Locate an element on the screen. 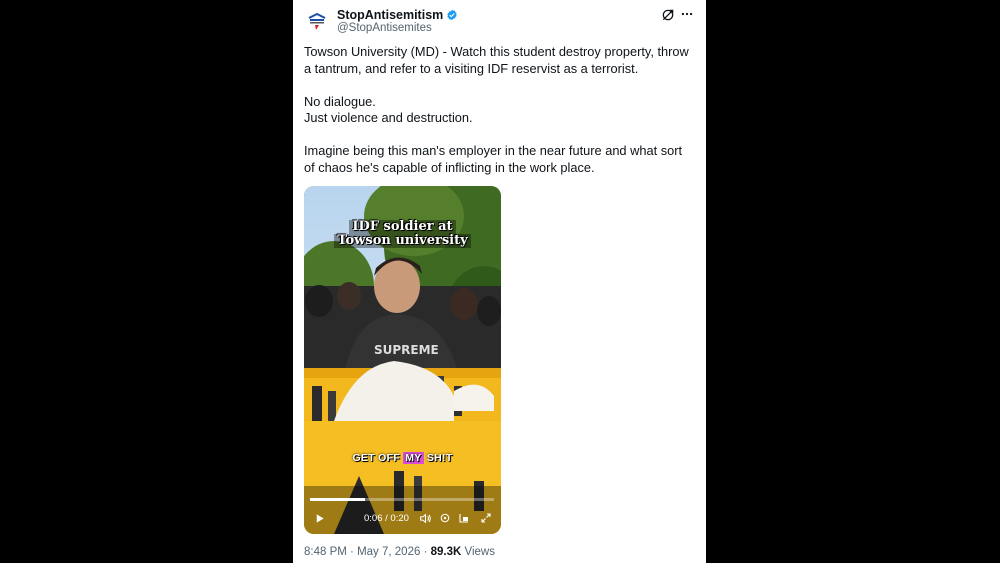 Image resolution: width=1000 pixels, height=563 pixels. fullscreen-icon is located at coordinates (486, 518).